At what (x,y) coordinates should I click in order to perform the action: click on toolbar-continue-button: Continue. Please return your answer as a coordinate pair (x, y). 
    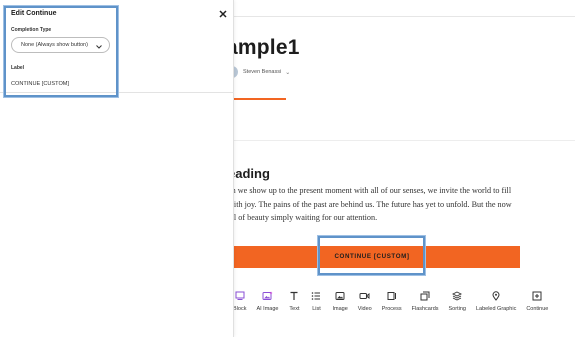
    Looking at the image, I should click on (537, 301).